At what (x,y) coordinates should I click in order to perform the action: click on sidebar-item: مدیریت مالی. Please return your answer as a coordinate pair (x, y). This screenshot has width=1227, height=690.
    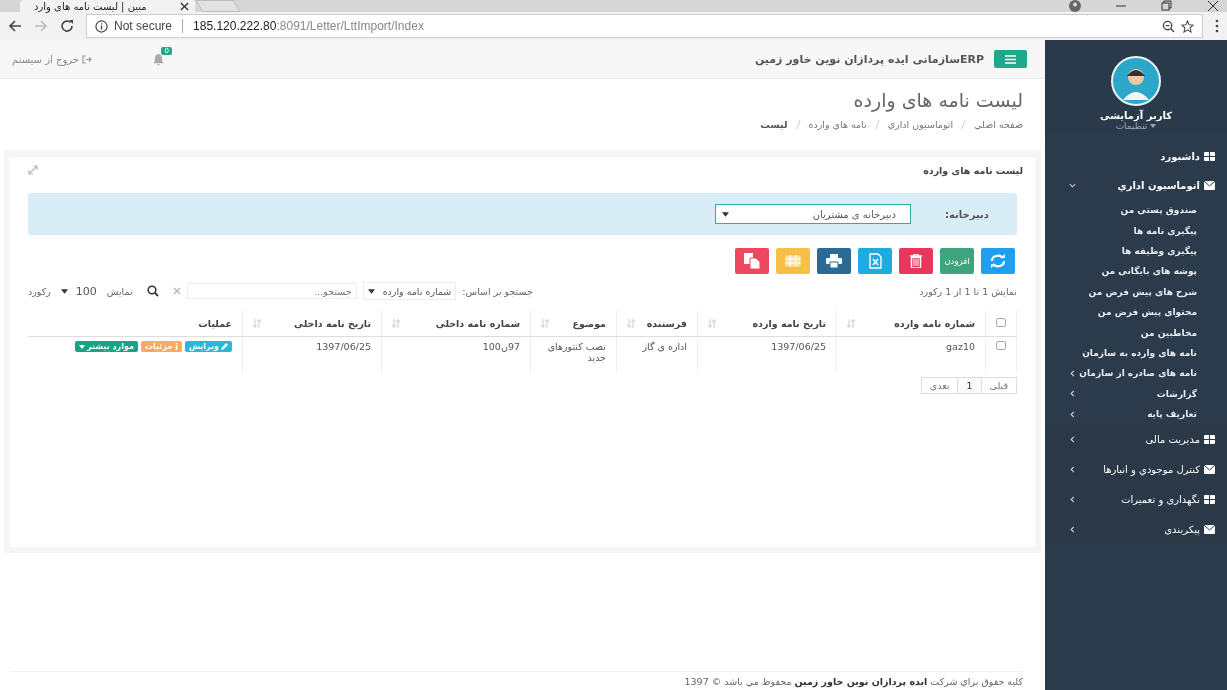
    Looking at the image, I should click on (1136, 439).